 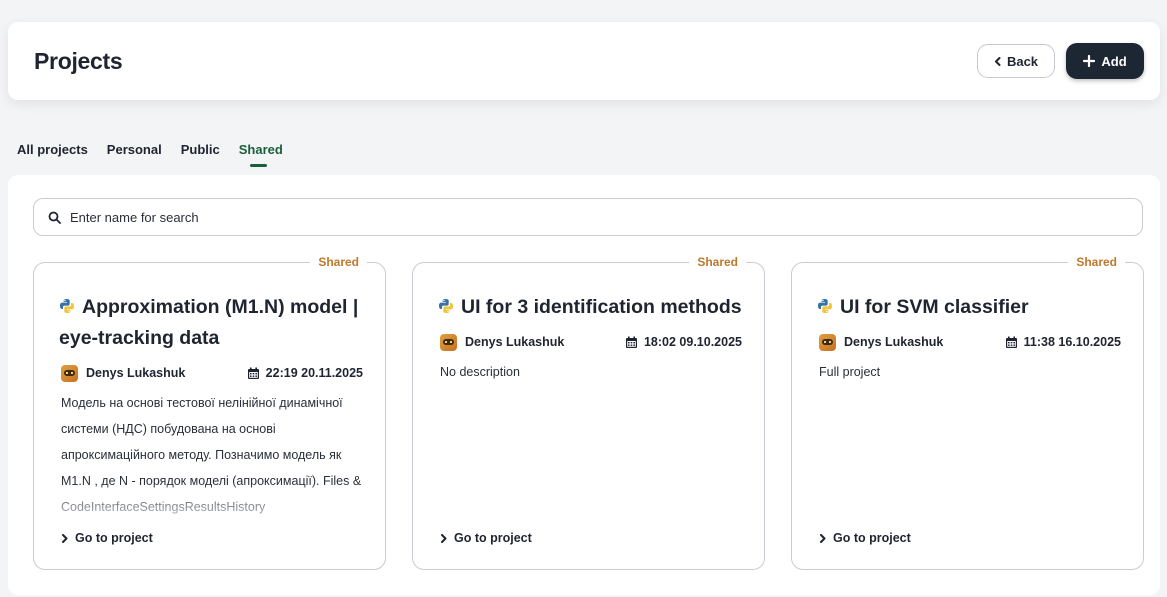 I want to click on project-title-text: UI for 3 identification methods, so click(x=601, y=307).